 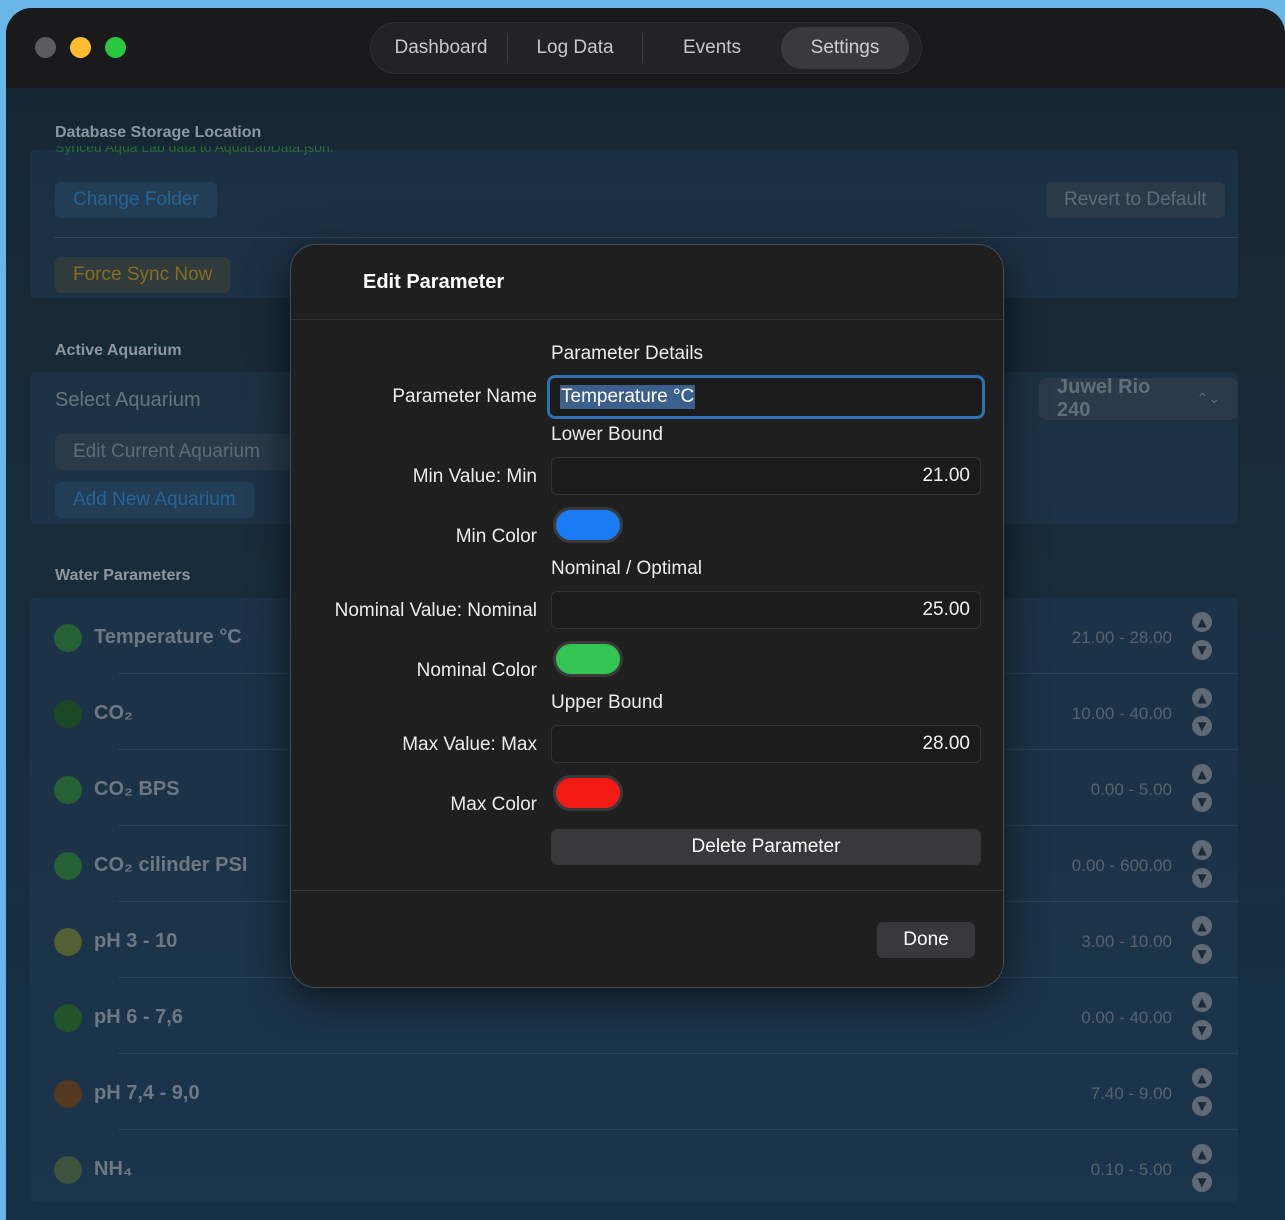 What do you see at coordinates (80, 47) in the screenshot?
I see `minimize-window-button` at bounding box center [80, 47].